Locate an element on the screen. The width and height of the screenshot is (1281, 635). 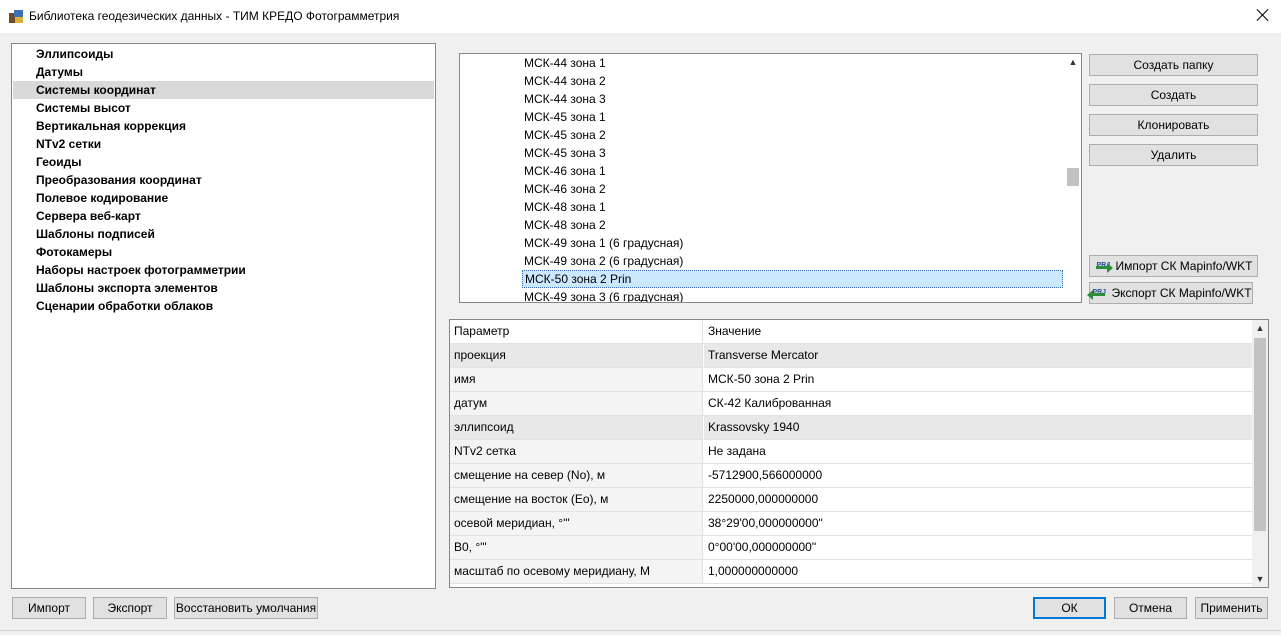
list-item: МСК-46 зона 1 is located at coordinates (792, 171).